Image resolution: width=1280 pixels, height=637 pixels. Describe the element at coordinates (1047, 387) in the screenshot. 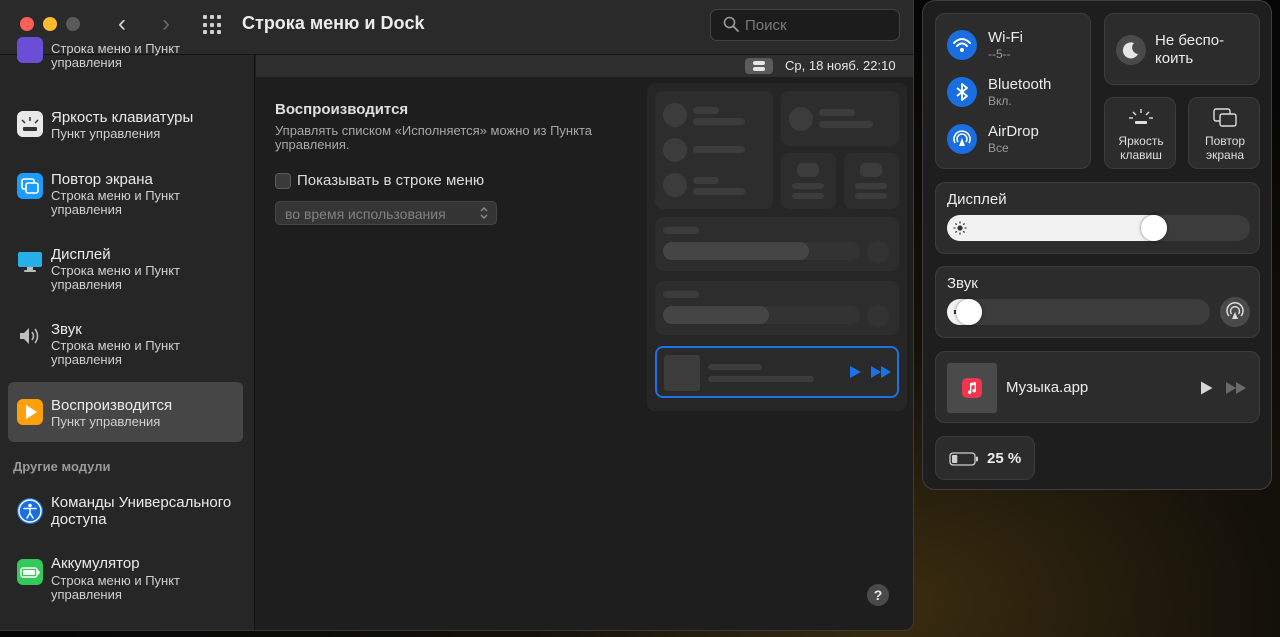

I see `now-playing-app: Музыка.app` at that location.